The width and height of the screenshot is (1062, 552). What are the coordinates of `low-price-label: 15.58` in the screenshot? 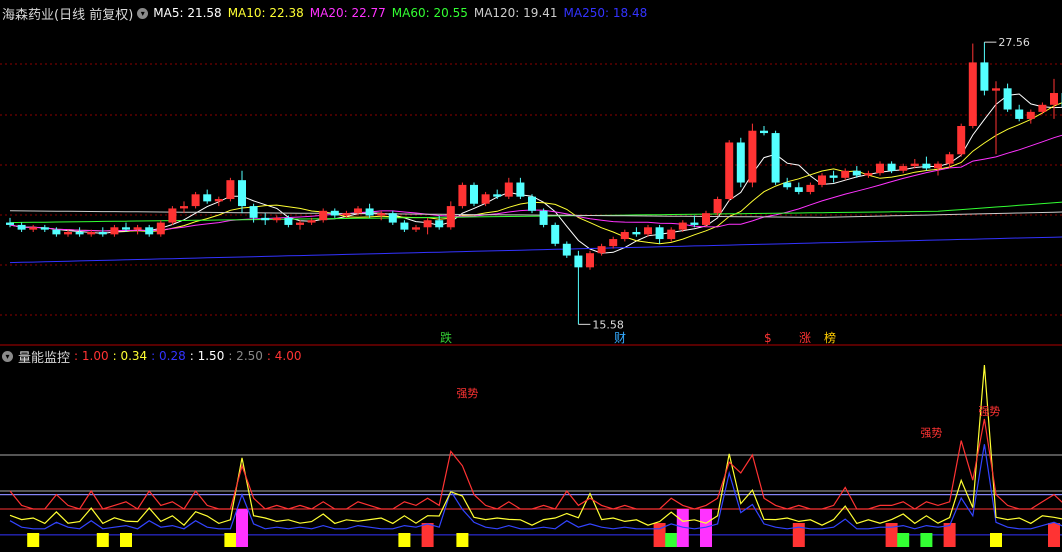 It's located at (608, 324).